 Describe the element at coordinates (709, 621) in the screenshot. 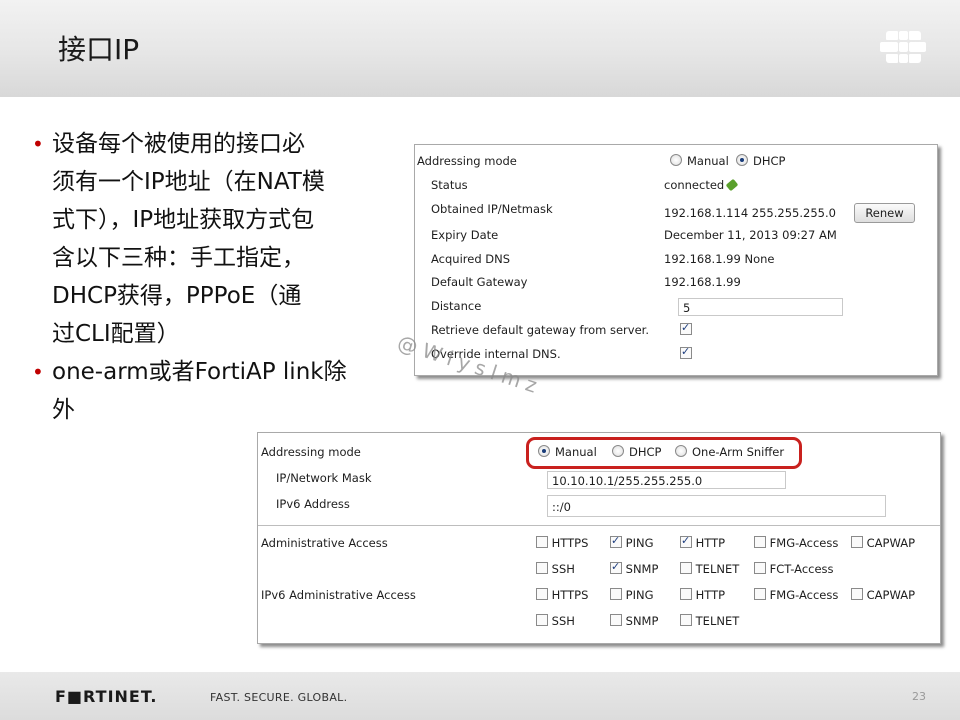

I see `ipv6-telnet-option: TELNET` at that location.